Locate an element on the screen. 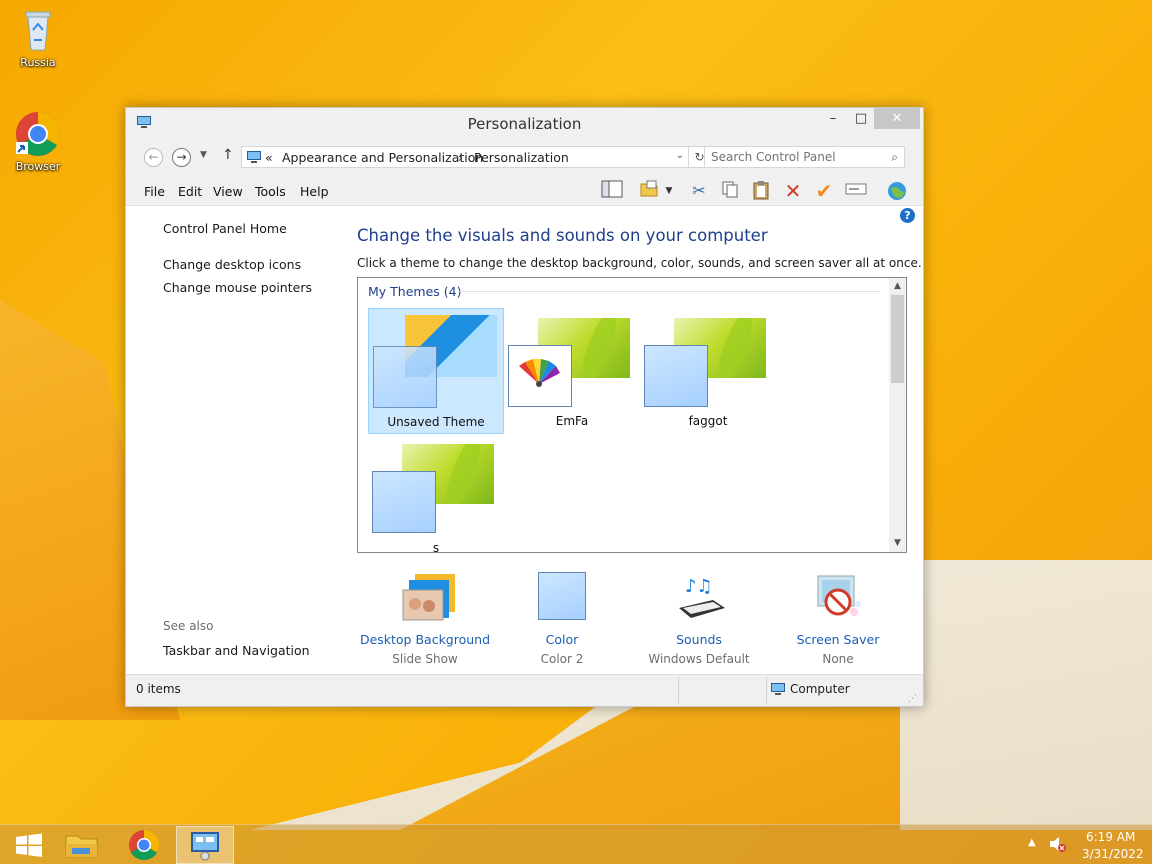 This screenshot has width=1152, height=864. menu-help: Help is located at coordinates (314, 191).